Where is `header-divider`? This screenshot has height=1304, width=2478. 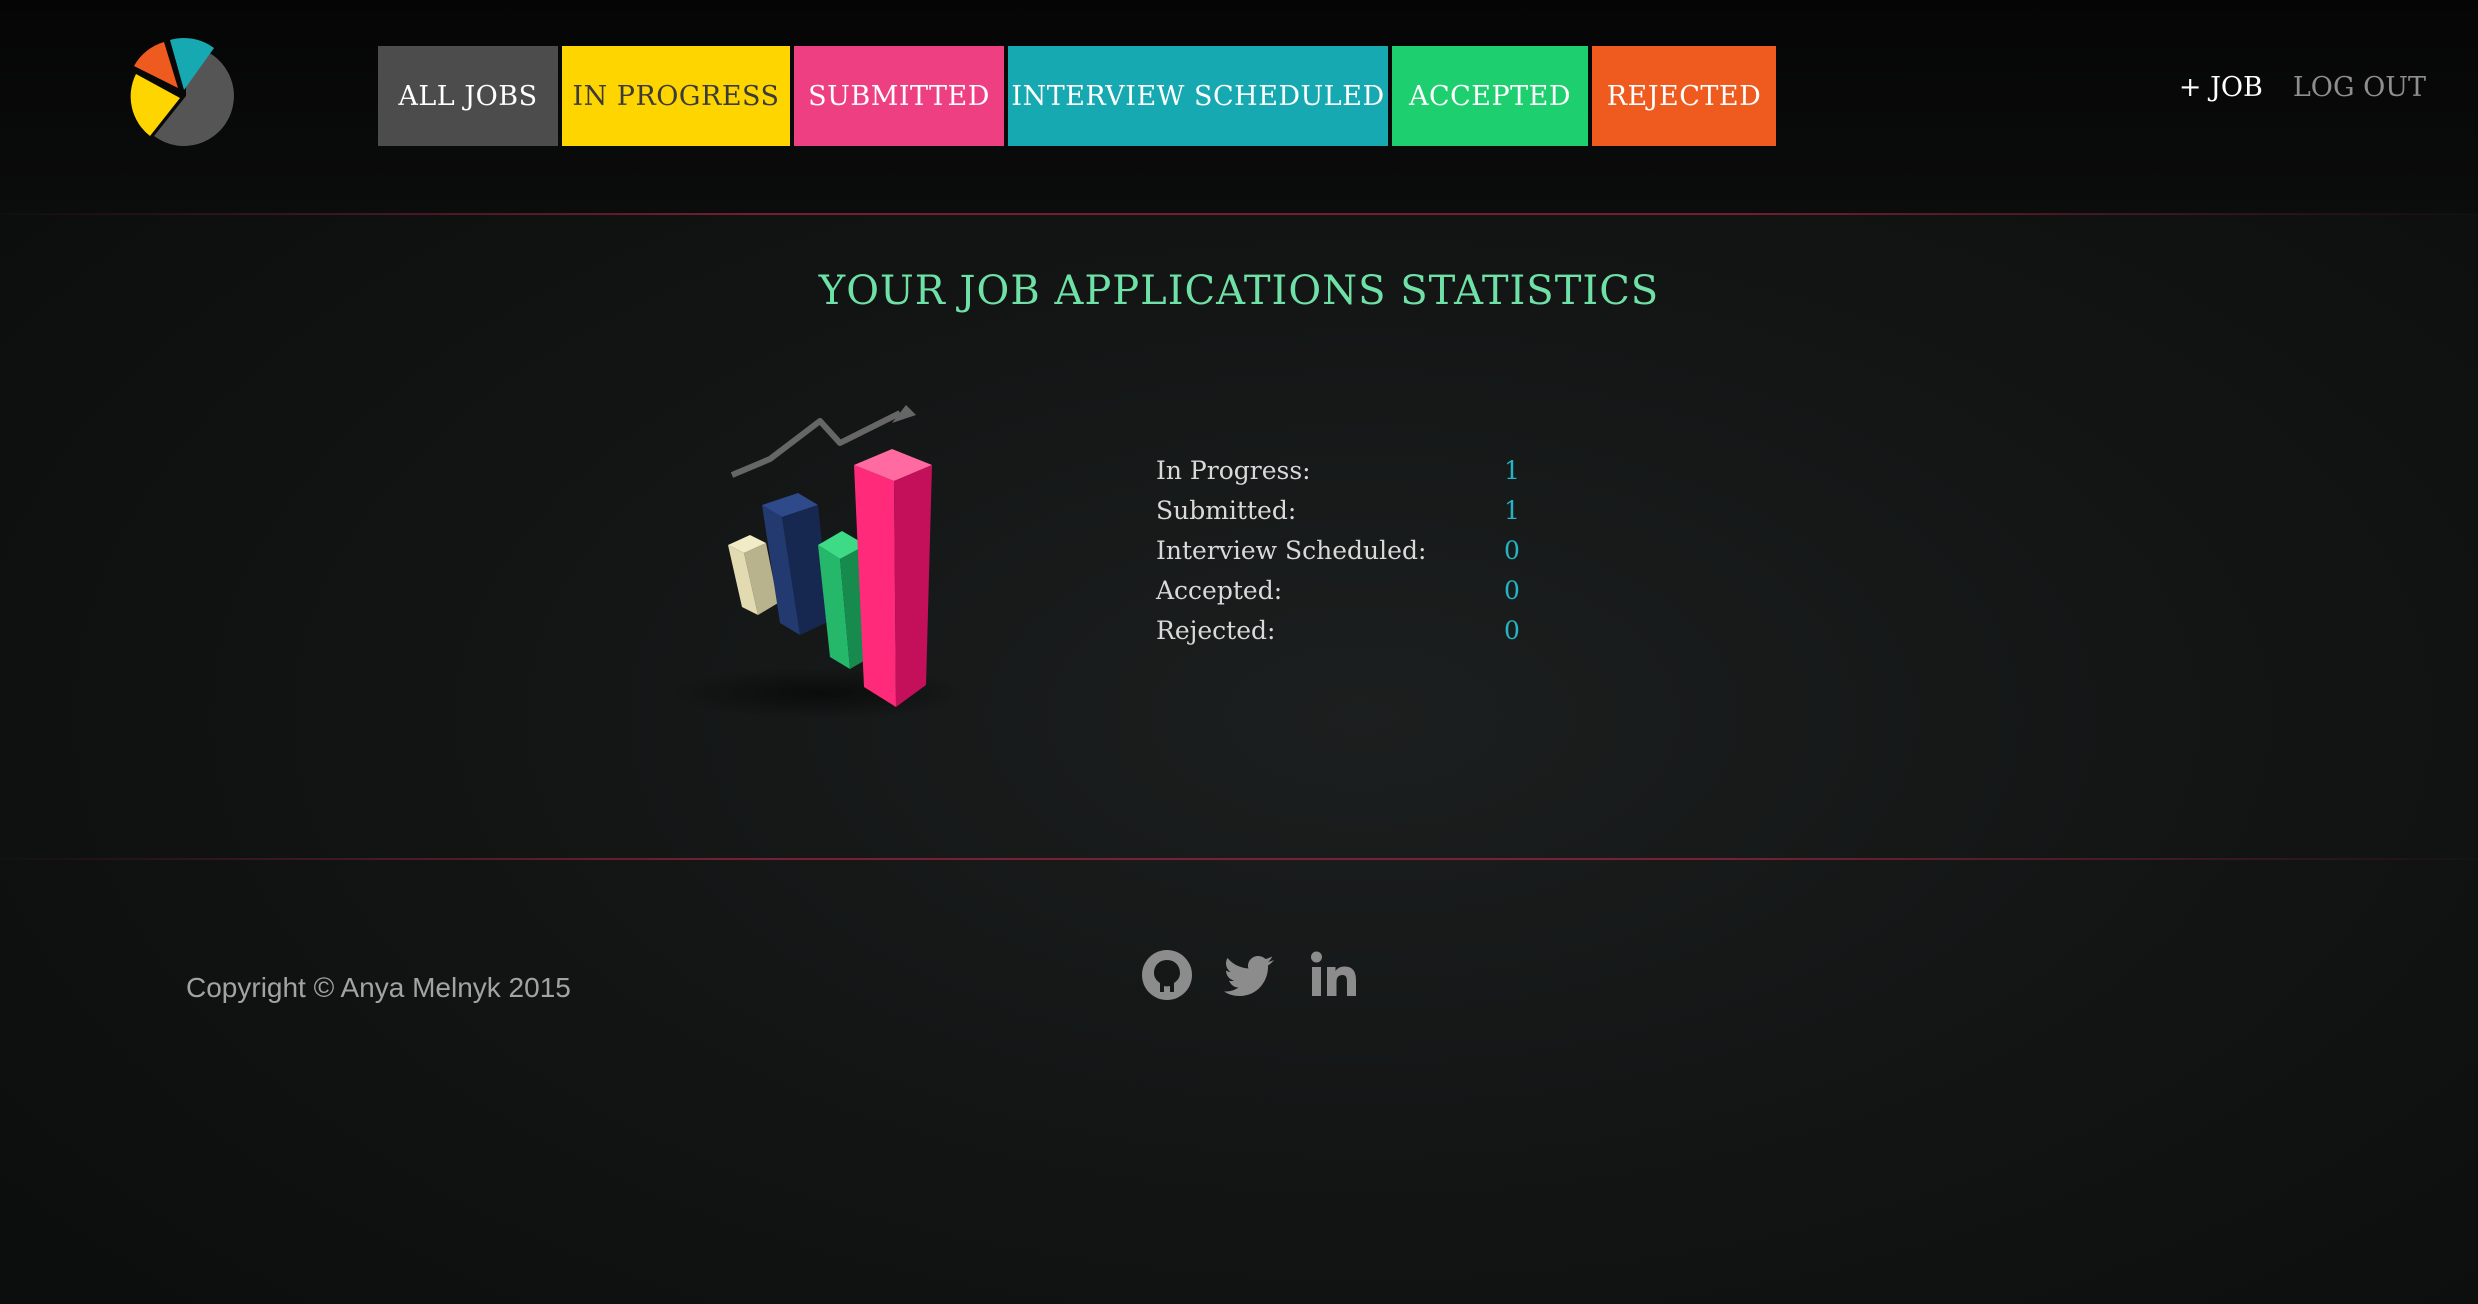
header-divider is located at coordinates (1239, 214).